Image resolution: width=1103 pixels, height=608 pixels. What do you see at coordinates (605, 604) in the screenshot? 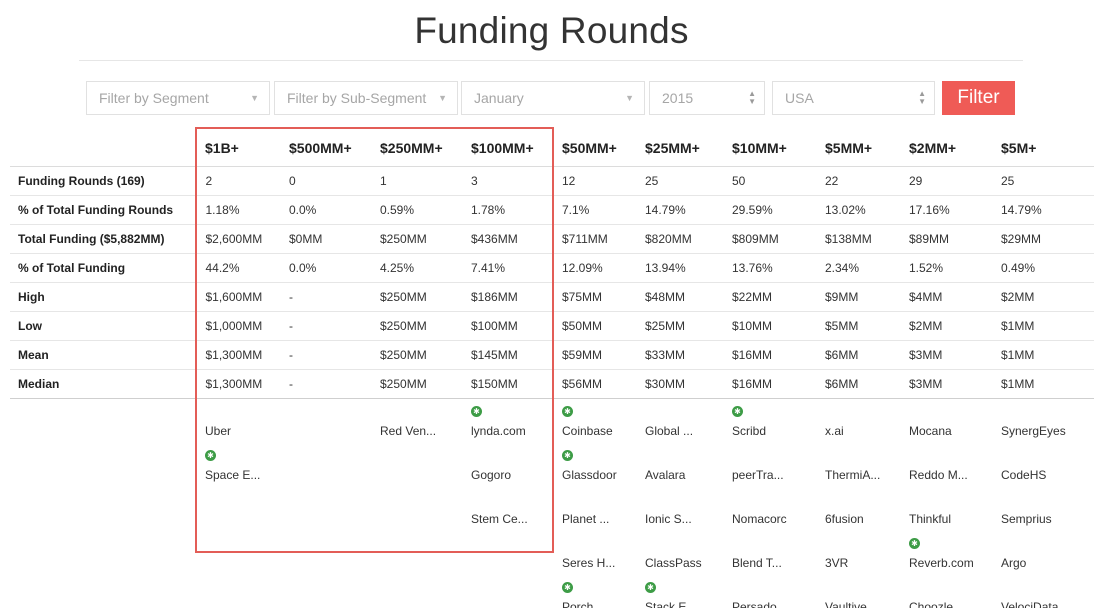
I see `company-name-link: Porch` at bounding box center [605, 604].